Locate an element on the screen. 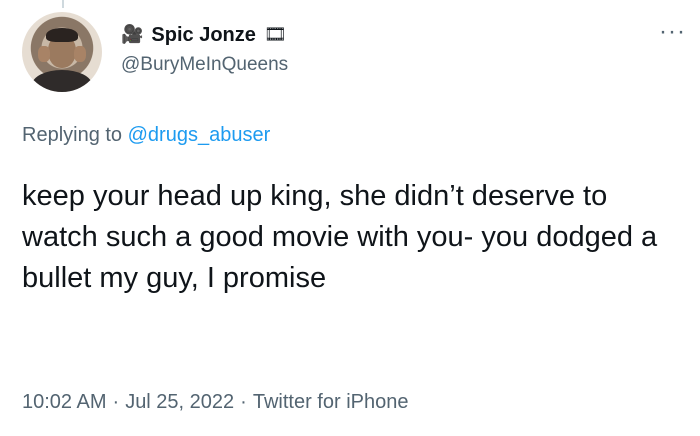  thread-connector-line is located at coordinates (63, 4).